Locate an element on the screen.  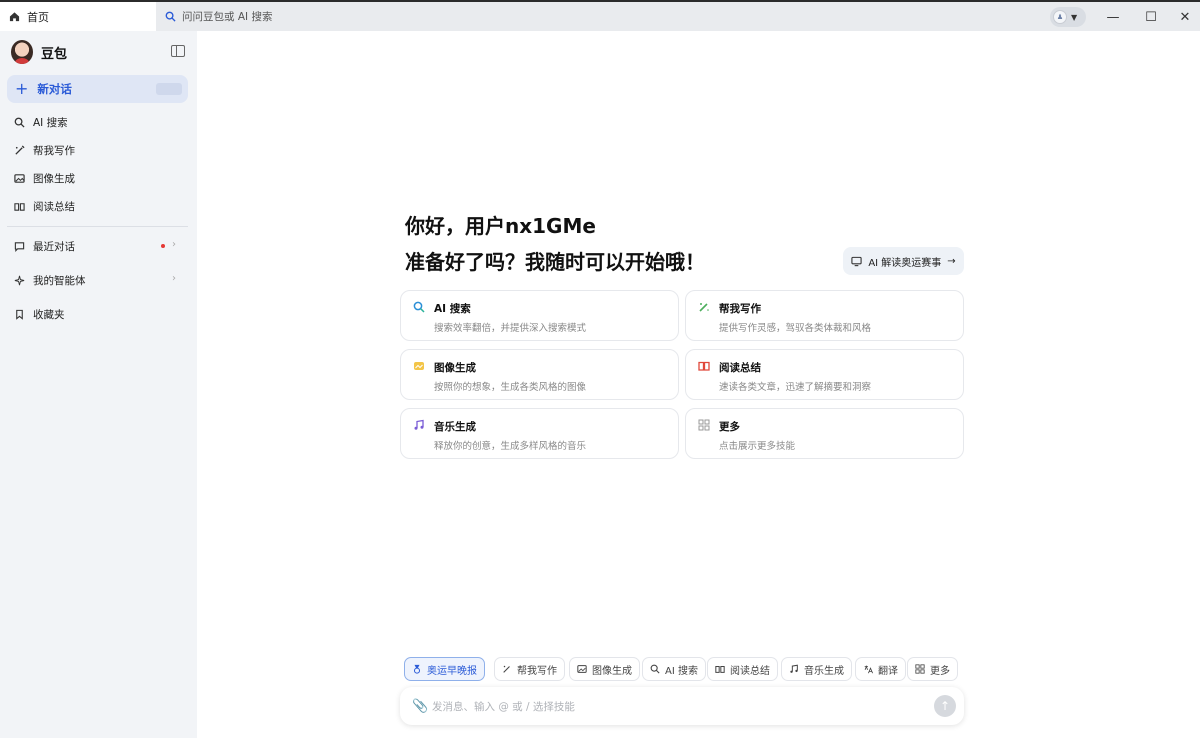
brand: 豆包 is located at coordinates (39, 52).